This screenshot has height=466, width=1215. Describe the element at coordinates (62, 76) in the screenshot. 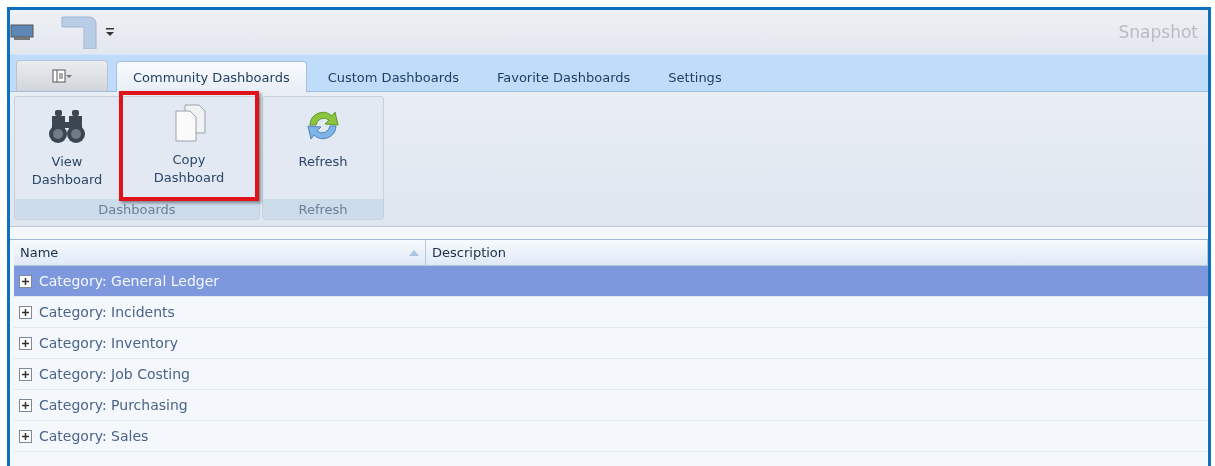

I see `panel-toggle-icon` at that location.